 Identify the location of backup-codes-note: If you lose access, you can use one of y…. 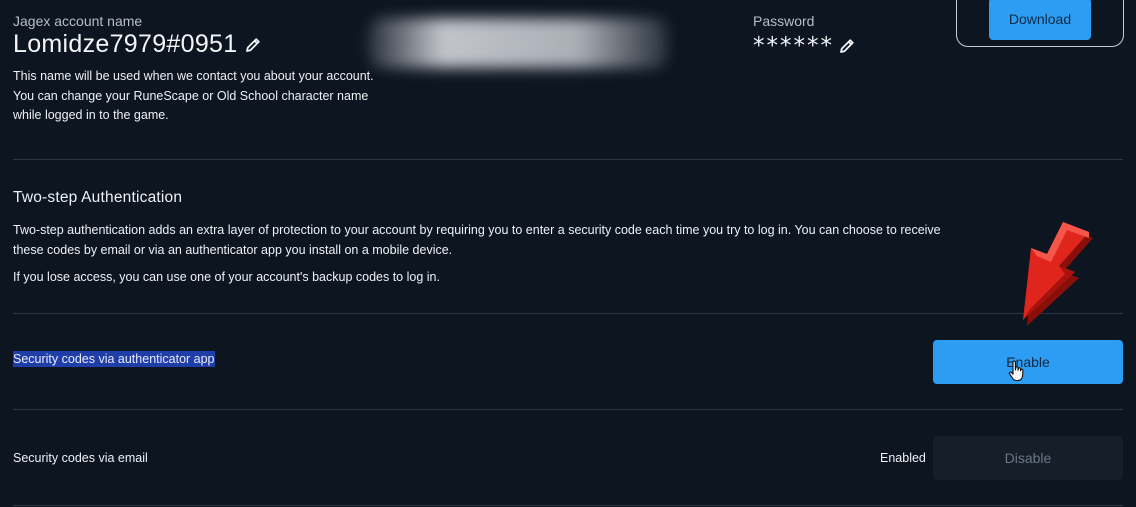
(226, 277).